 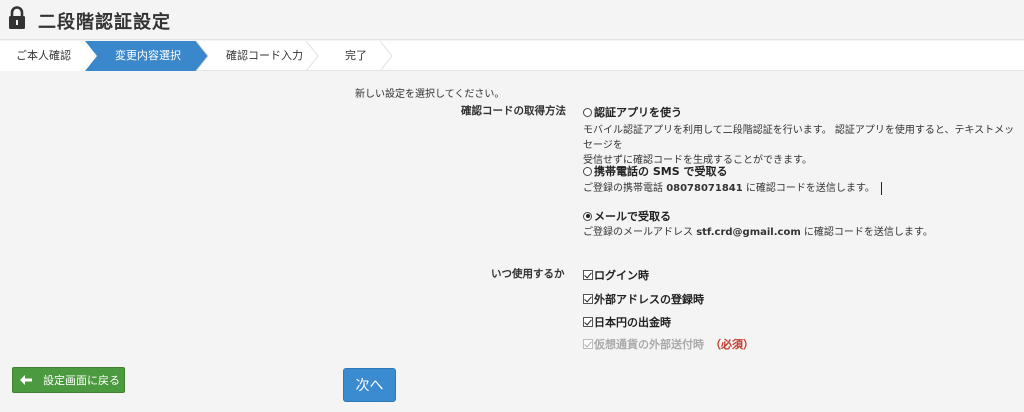 What do you see at coordinates (513, 111) in the screenshot?
I see `method-label: 確認コードの取得方法` at bounding box center [513, 111].